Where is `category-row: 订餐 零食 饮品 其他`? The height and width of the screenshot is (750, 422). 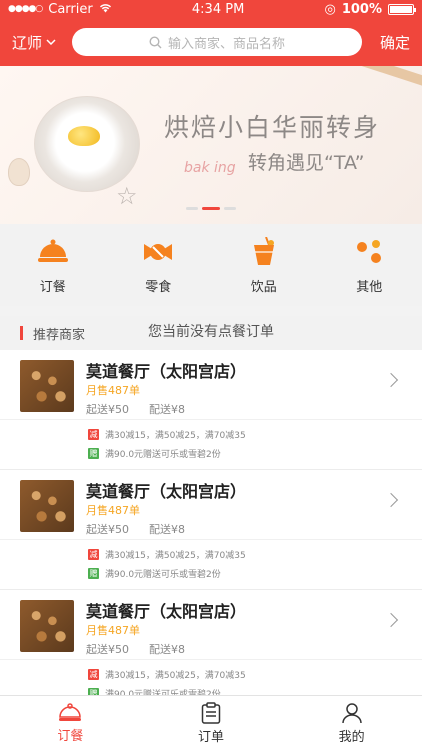
category-row: 订餐 零食 饮品 其他 is located at coordinates (211, 265).